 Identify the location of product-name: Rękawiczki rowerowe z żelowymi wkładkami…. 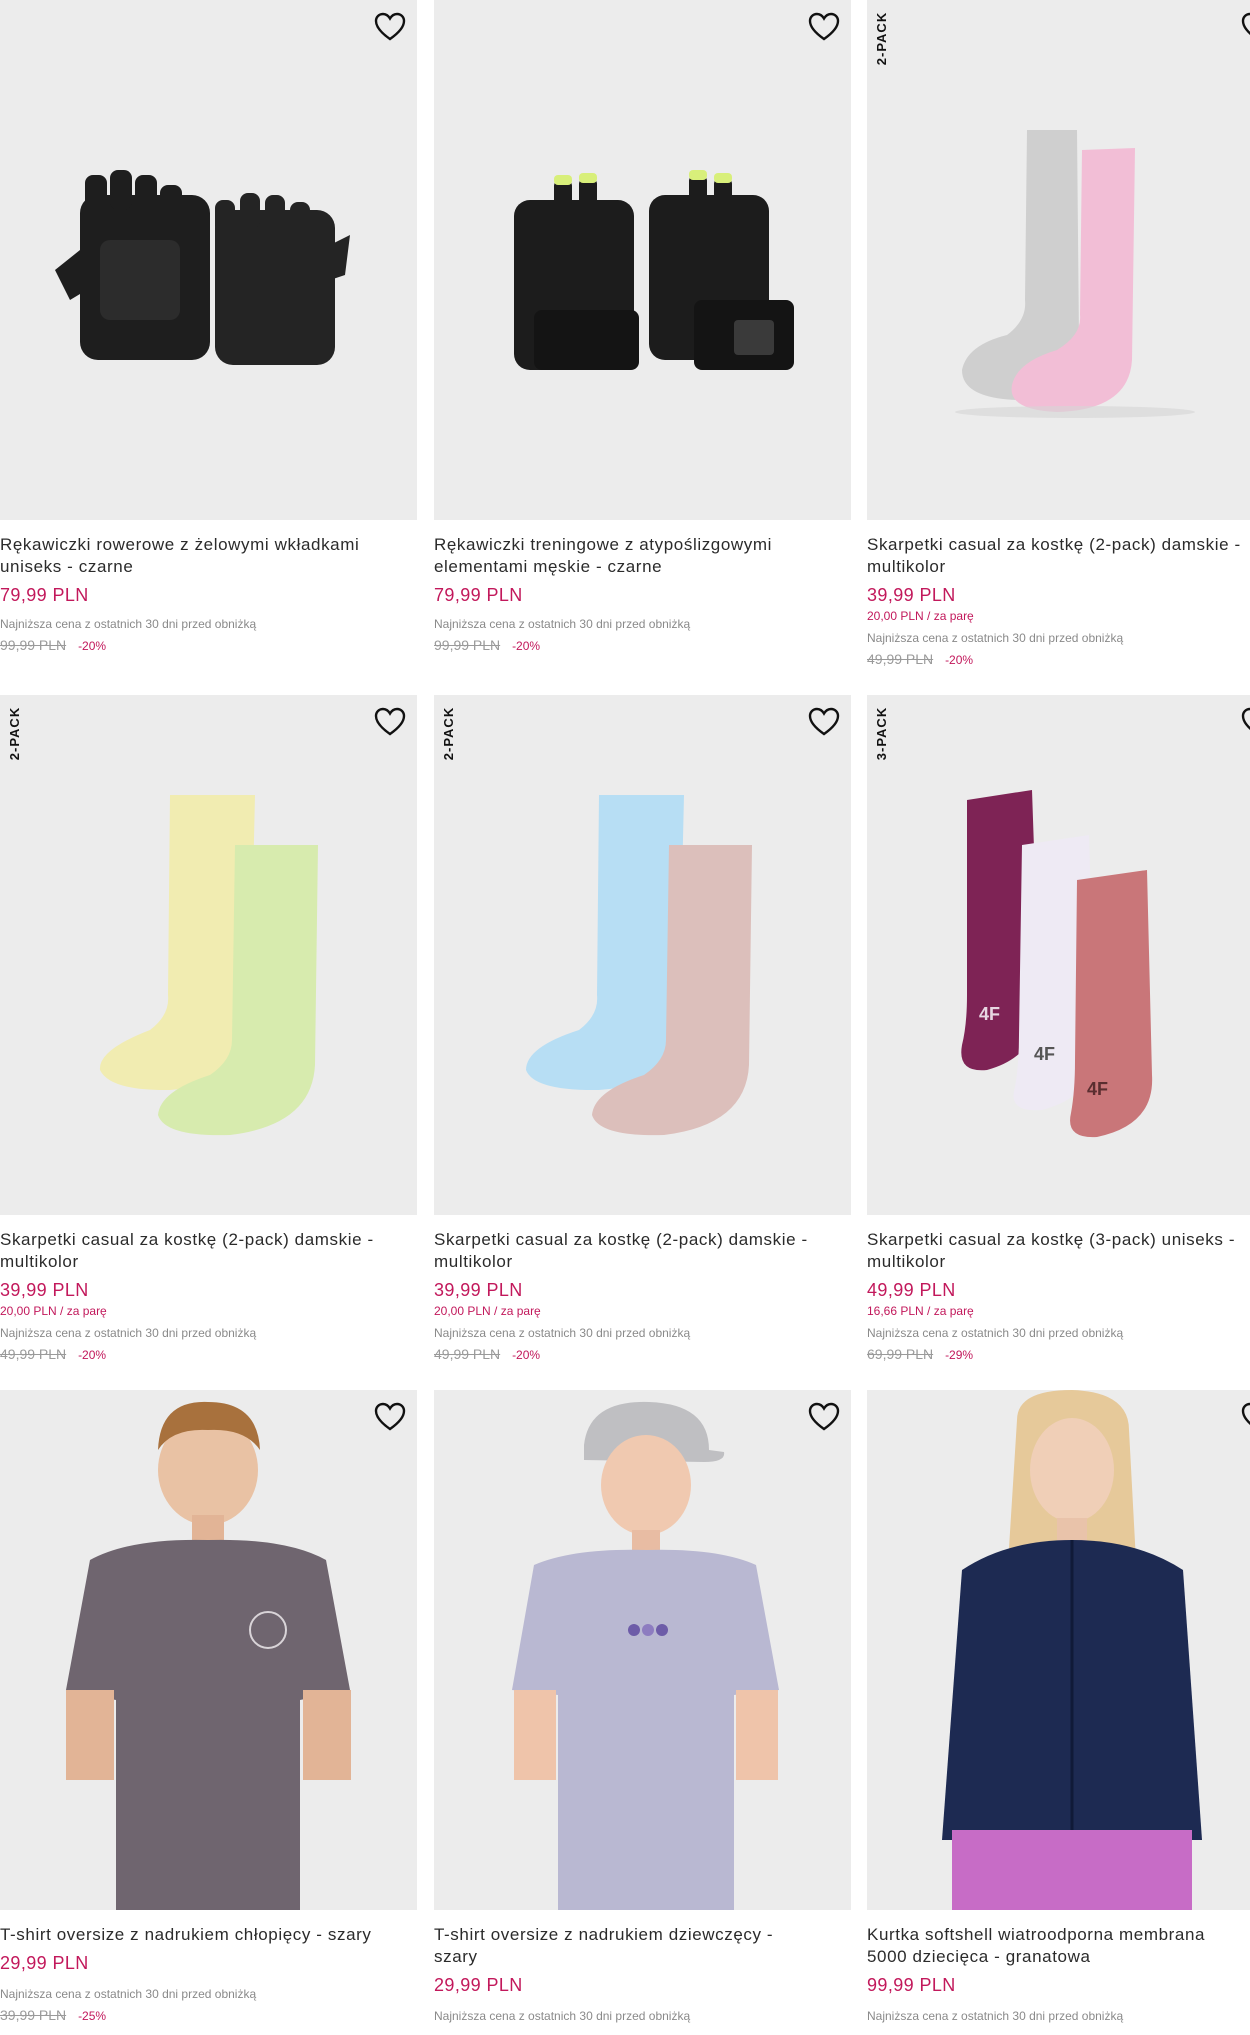
(208, 556).